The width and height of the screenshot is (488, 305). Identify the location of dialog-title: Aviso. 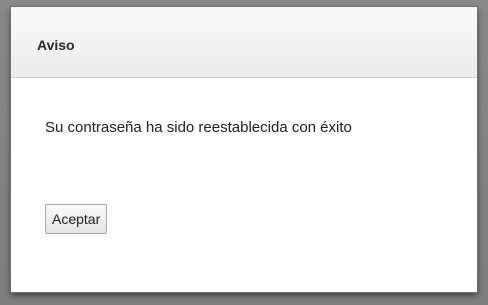
(56, 45).